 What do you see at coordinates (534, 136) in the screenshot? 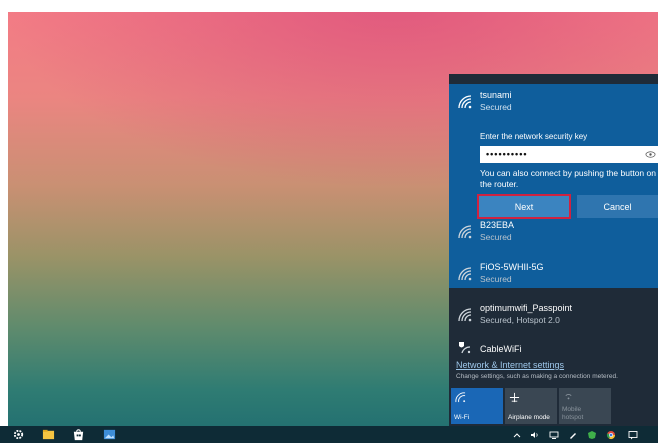
I see `security-key-label: Enter the network security key` at bounding box center [534, 136].